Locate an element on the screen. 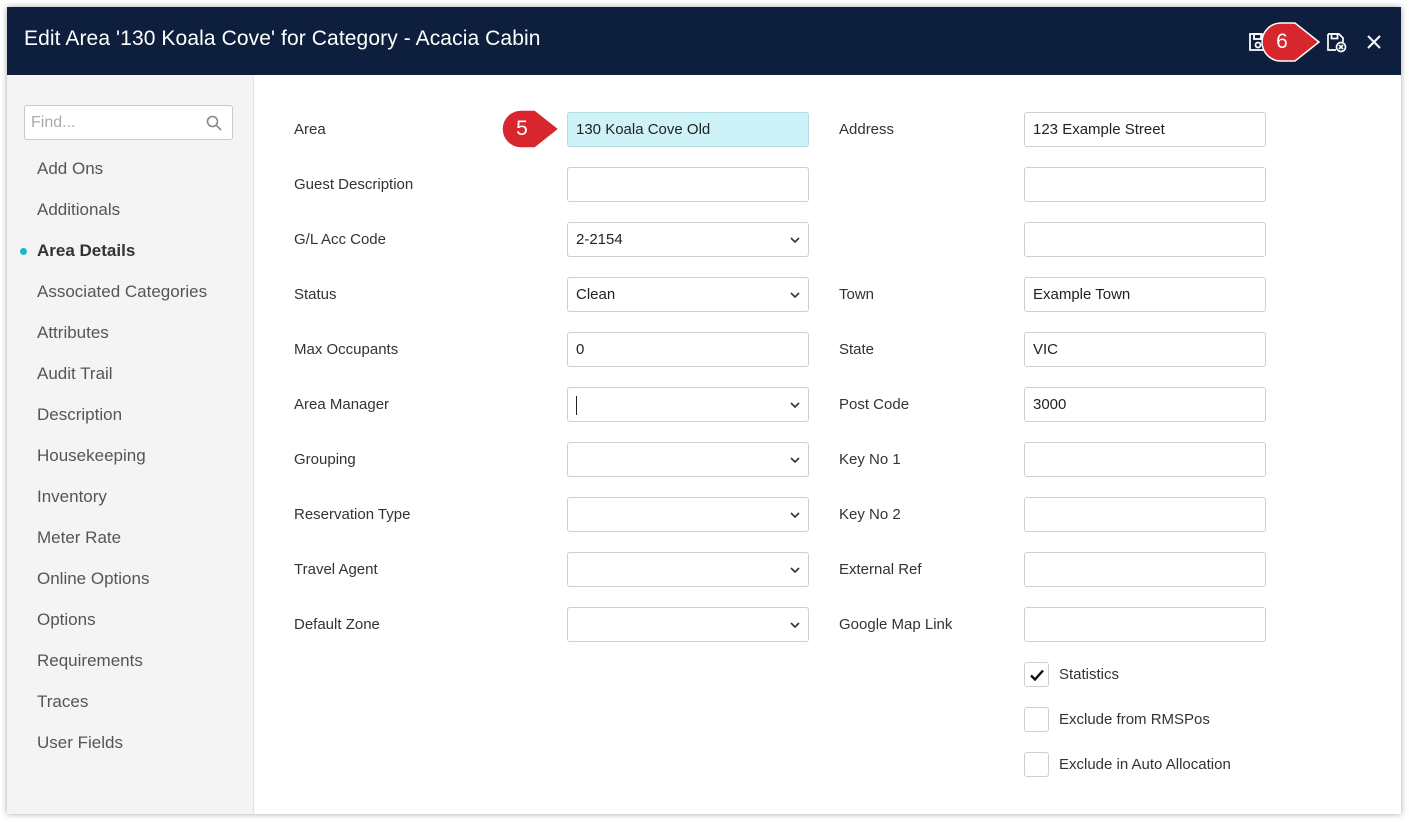 Image resolution: width=1409 pixels, height=822 pixels. close-icon is located at coordinates (1374, 42).